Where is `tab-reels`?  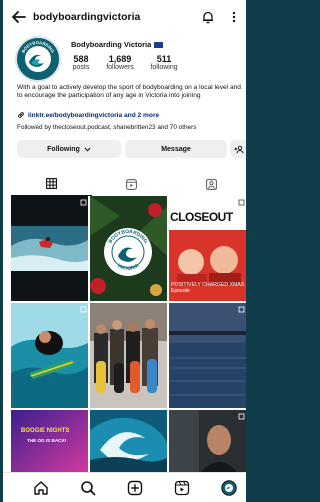 tab-reels is located at coordinates (131, 184).